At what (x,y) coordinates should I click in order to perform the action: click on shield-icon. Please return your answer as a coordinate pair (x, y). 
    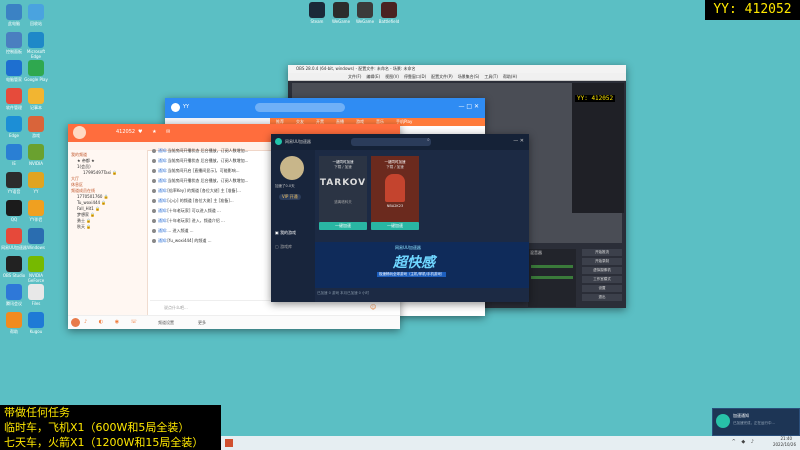
    Looking at the image, I should click on (14, 68).